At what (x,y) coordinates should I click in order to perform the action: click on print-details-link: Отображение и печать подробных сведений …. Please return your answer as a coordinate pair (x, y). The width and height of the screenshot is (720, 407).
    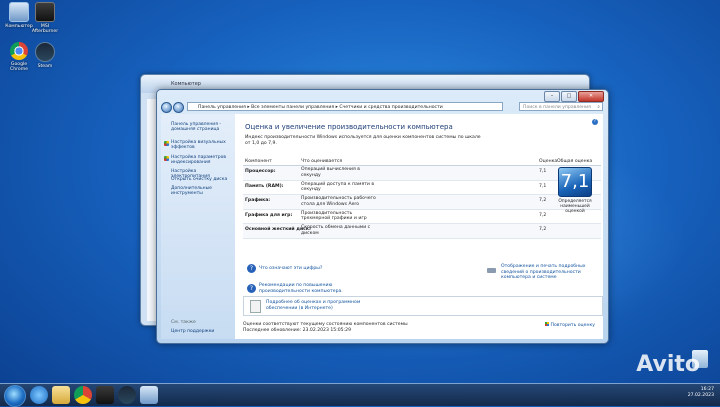
    Looking at the image, I should click on (544, 272).